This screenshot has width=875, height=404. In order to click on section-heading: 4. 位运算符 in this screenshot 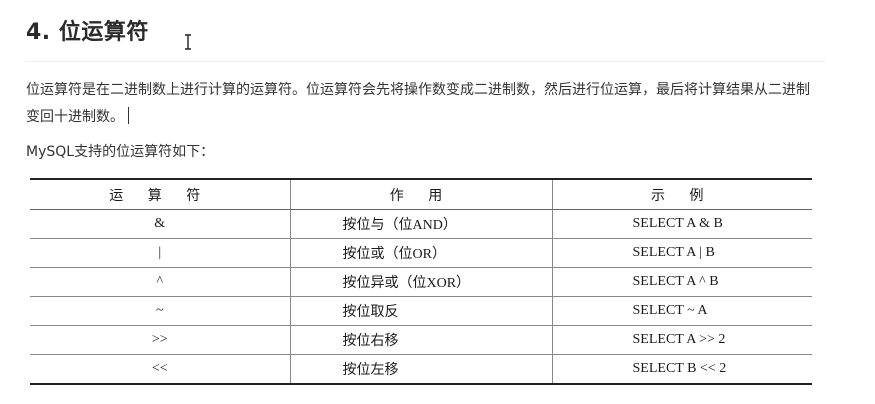, I will do `click(87, 32)`.